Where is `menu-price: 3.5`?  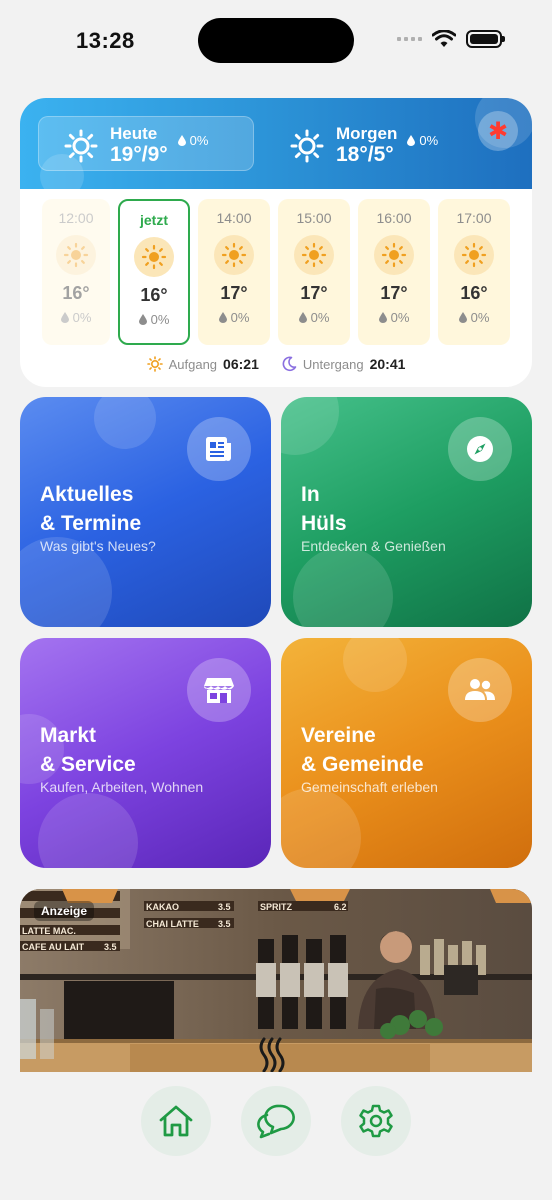 menu-price: 3.5 is located at coordinates (224, 924).